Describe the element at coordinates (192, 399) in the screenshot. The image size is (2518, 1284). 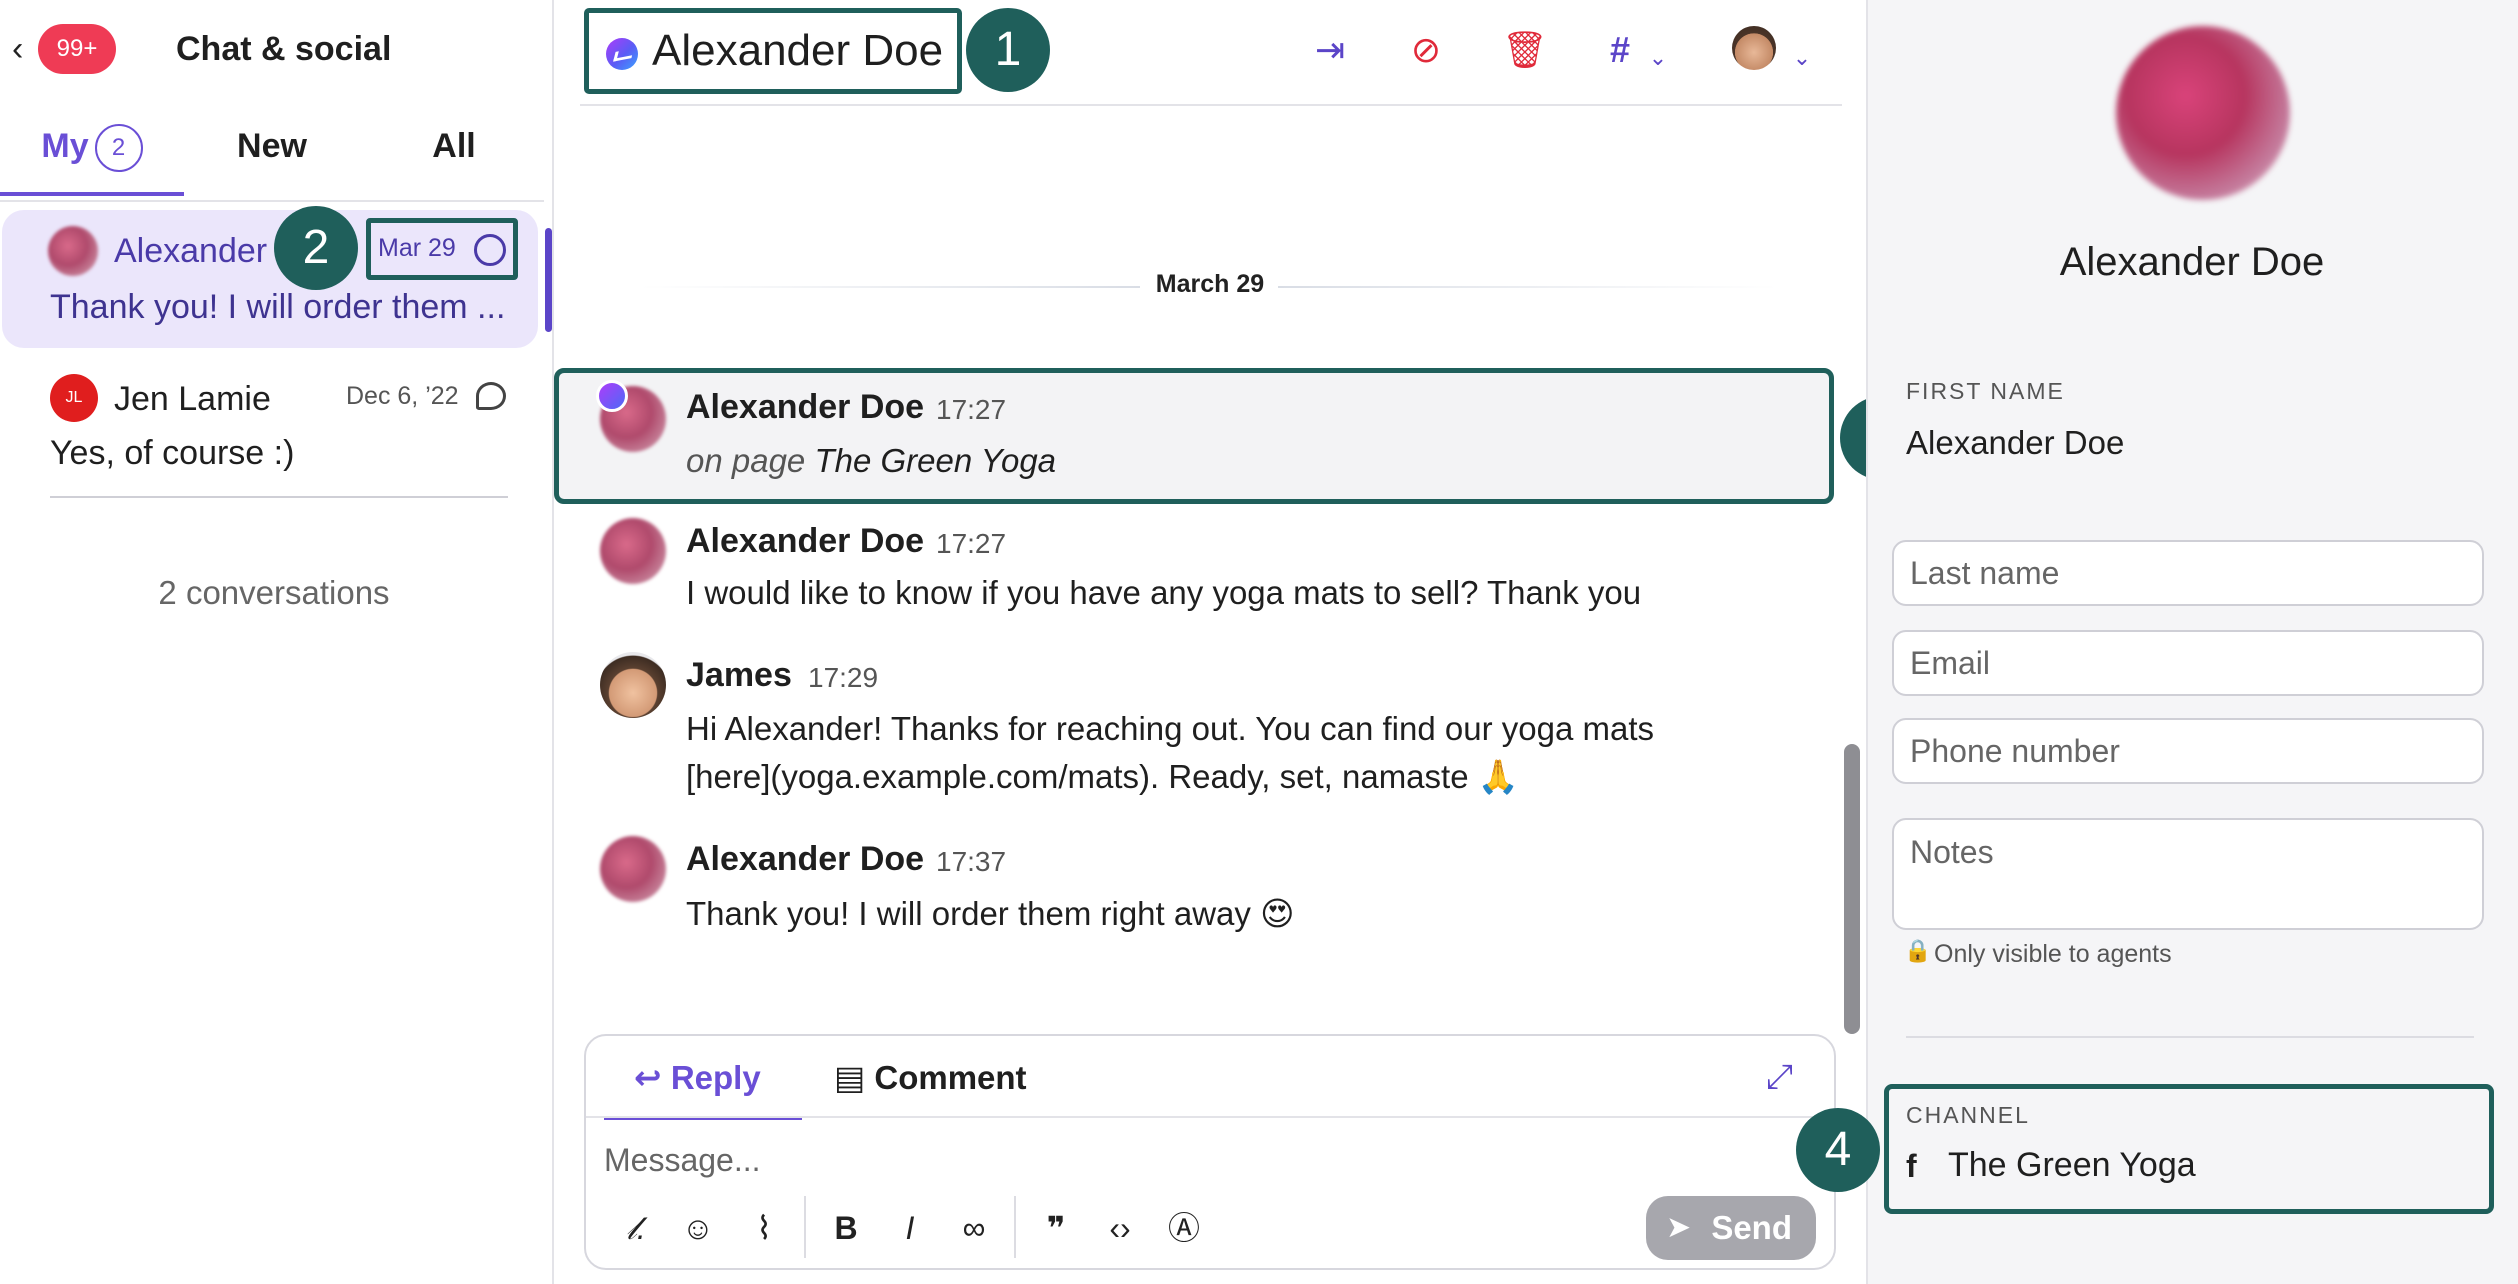
I see `conversation-name: Jen Lamie` at that location.